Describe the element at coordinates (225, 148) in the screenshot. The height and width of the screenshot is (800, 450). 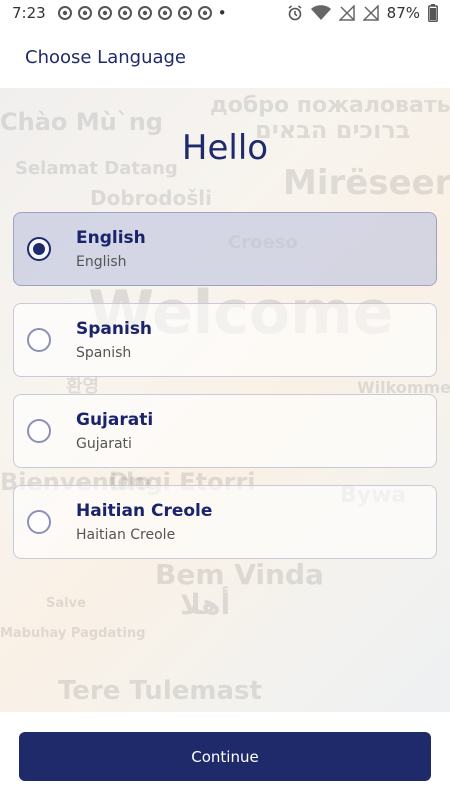
I see `greeting-title: Hello` at that location.